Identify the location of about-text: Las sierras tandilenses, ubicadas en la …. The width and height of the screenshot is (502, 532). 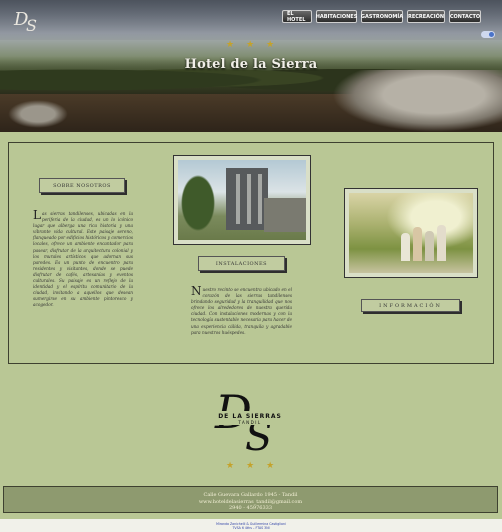
(83, 258).